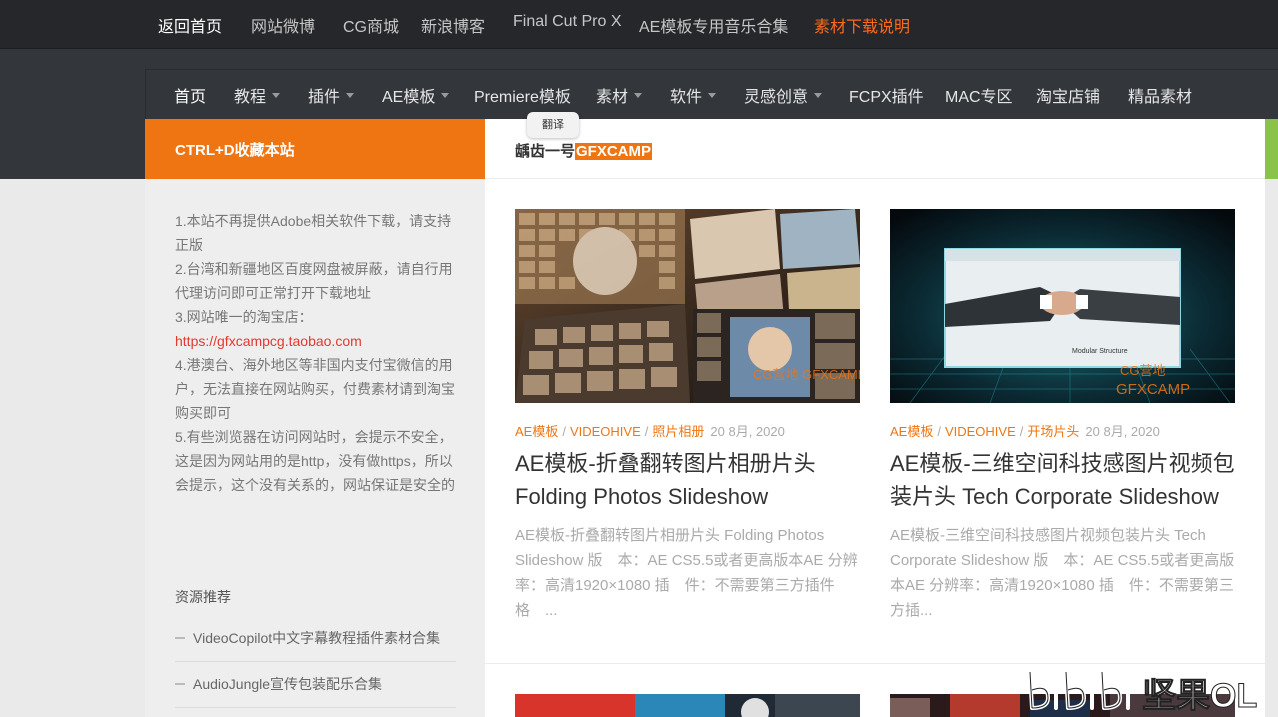 This screenshot has height=717, width=1278. I want to click on nav-item-label: AE模板, so click(409, 97).